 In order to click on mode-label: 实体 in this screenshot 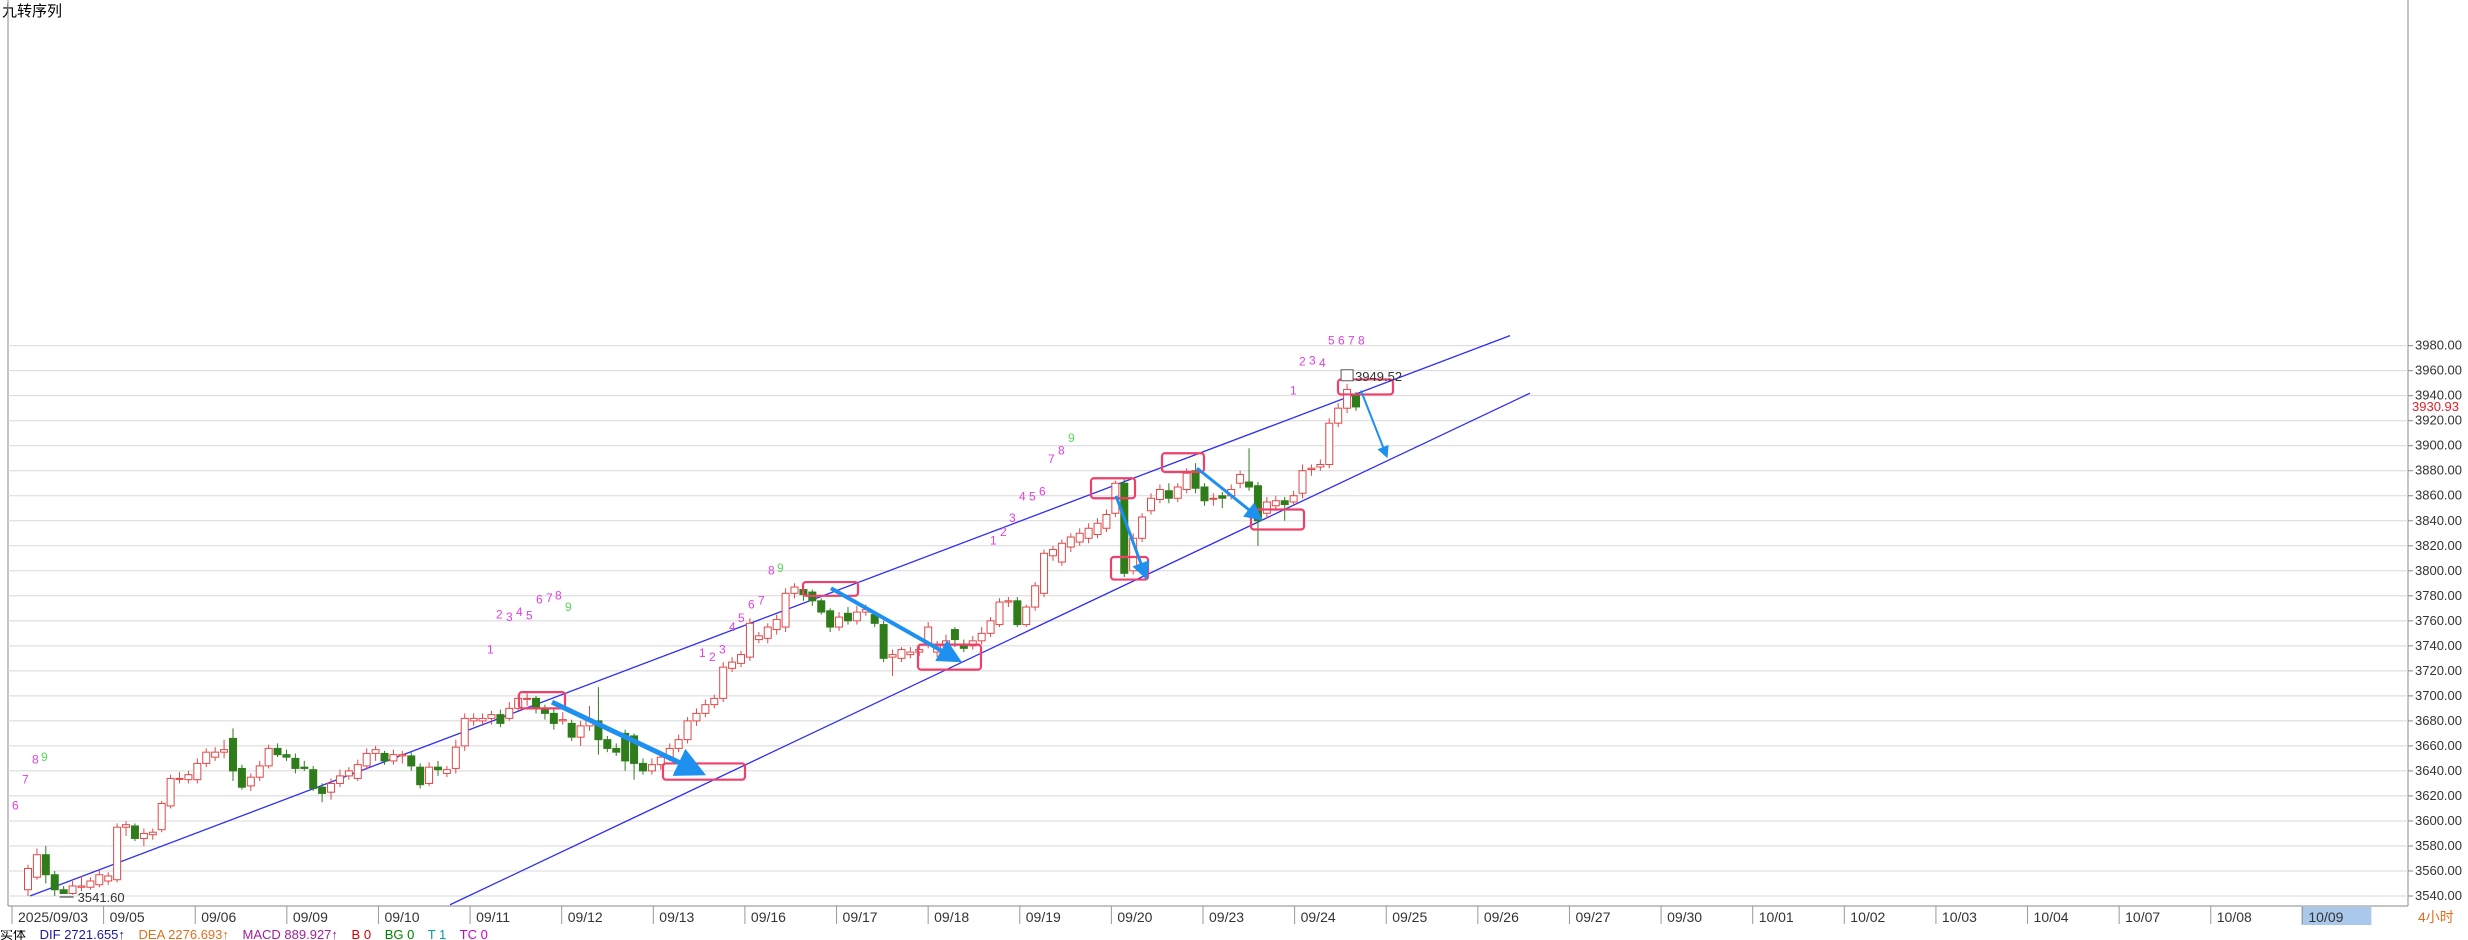, I will do `click(13, 935)`.